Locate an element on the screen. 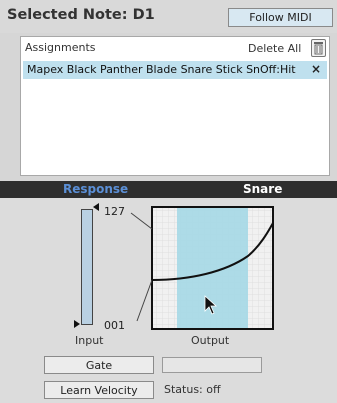  input-min-connector is located at coordinates (144, 300).